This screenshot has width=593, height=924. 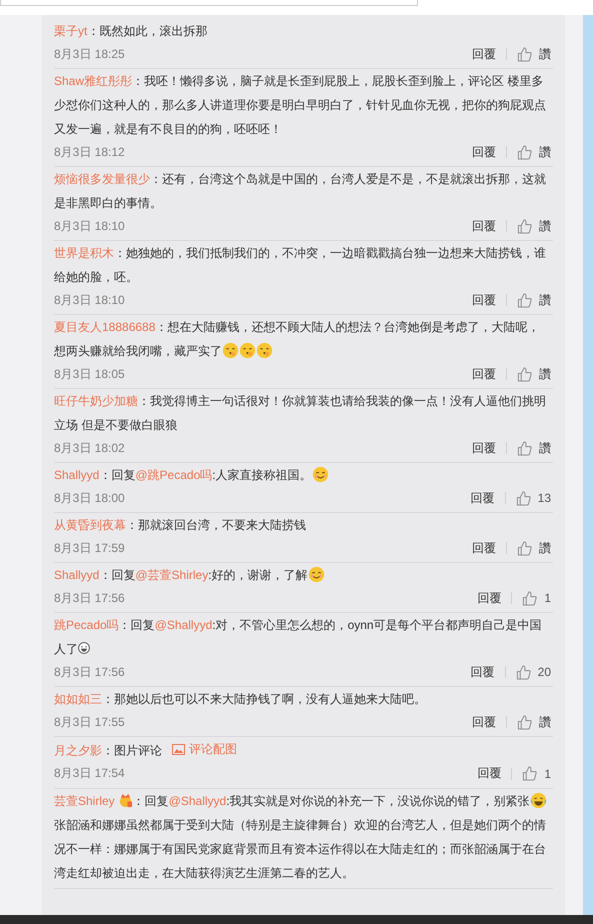 What do you see at coordinates (90, 773) in the screenshot?
I see `comment-time: 8月3日 17:54` at bounding box center [90, 773].